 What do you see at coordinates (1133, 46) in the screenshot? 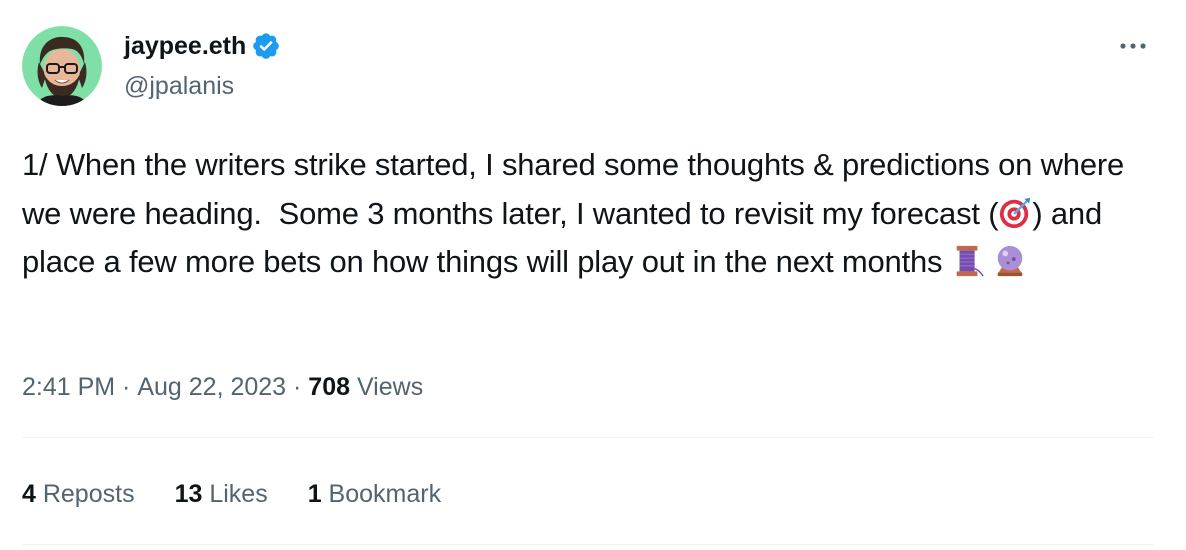
I see `more-options-icon` at bounding box center [1133, 46].